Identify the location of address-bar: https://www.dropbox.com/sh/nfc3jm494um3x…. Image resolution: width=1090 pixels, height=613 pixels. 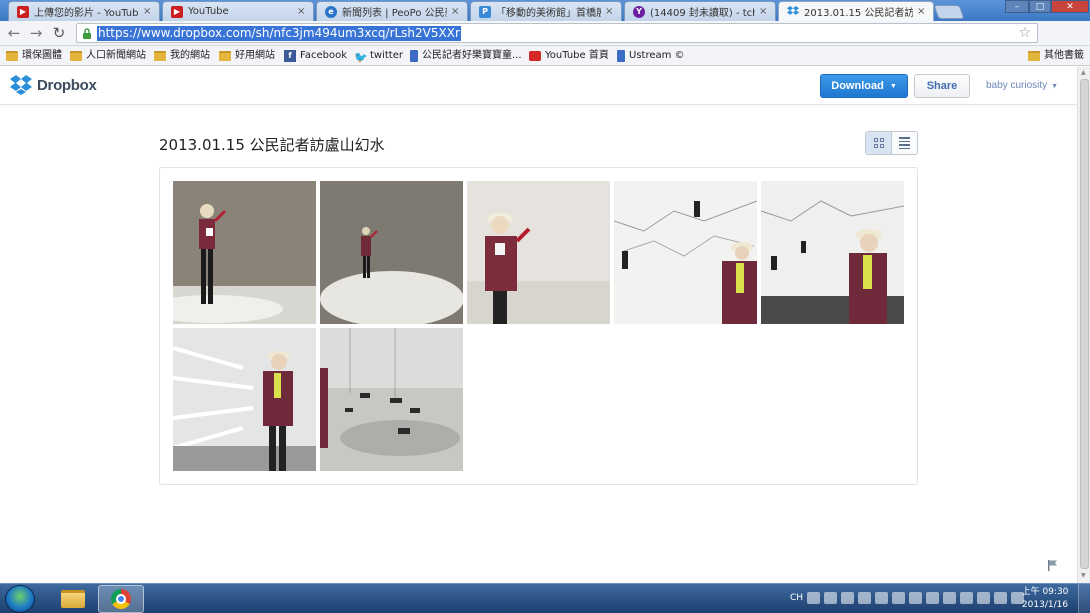
(557, 33).